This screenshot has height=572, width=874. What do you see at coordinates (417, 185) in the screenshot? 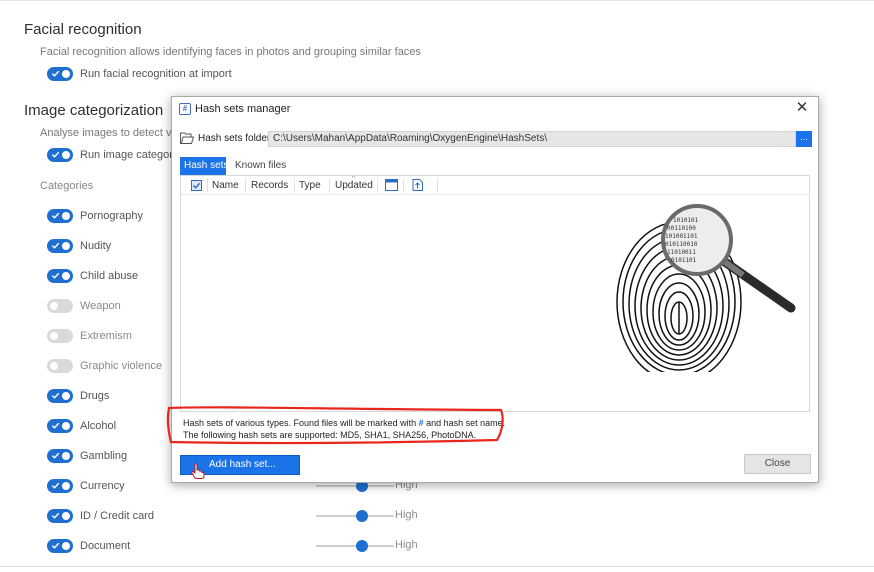
I see `export-column-icon` at bounding box center [417, 185].